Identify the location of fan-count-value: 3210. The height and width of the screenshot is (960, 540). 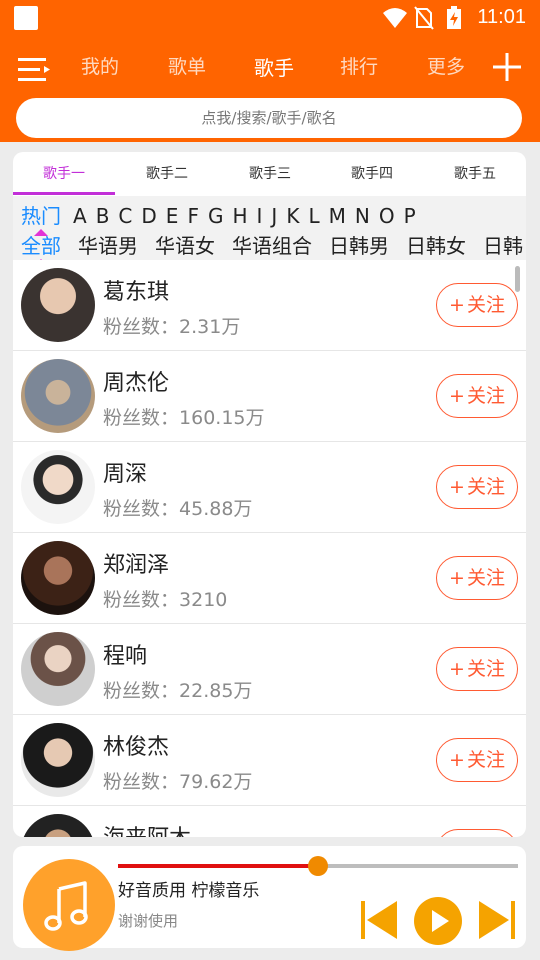
(203, 600).